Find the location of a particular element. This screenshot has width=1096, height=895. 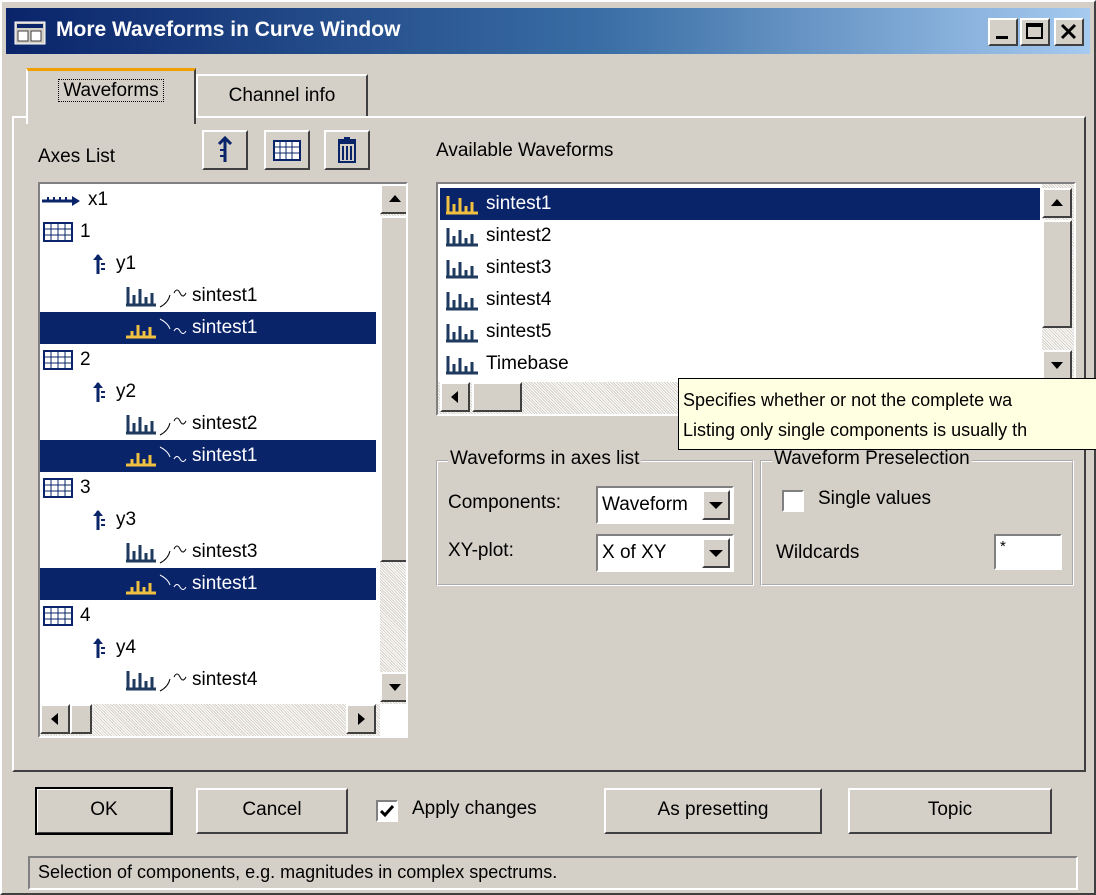

checkmark-icon is located at coordinates (387, 811).